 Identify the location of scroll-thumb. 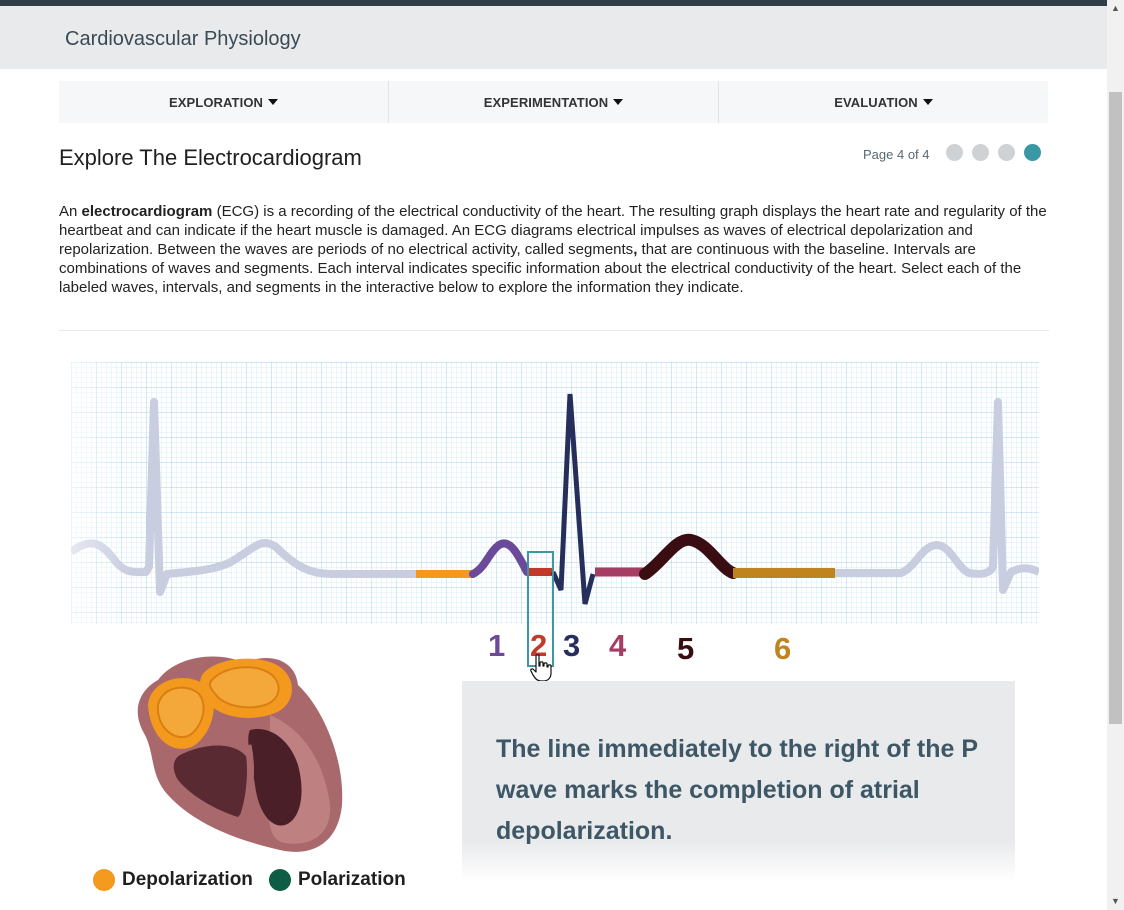
(1115, 408).